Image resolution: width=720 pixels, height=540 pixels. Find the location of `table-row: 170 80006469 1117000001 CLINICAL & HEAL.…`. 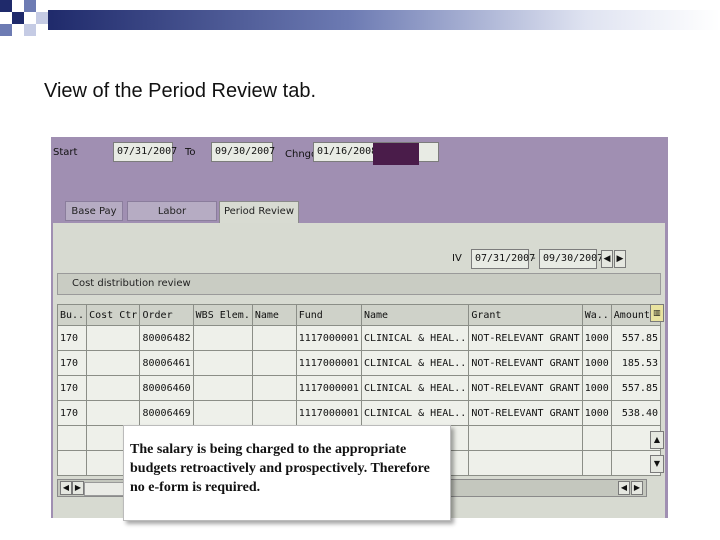

table-row: 170 80006469 1117000001 CLINICAL & HEAL.… is located at coordinates (359, 413).